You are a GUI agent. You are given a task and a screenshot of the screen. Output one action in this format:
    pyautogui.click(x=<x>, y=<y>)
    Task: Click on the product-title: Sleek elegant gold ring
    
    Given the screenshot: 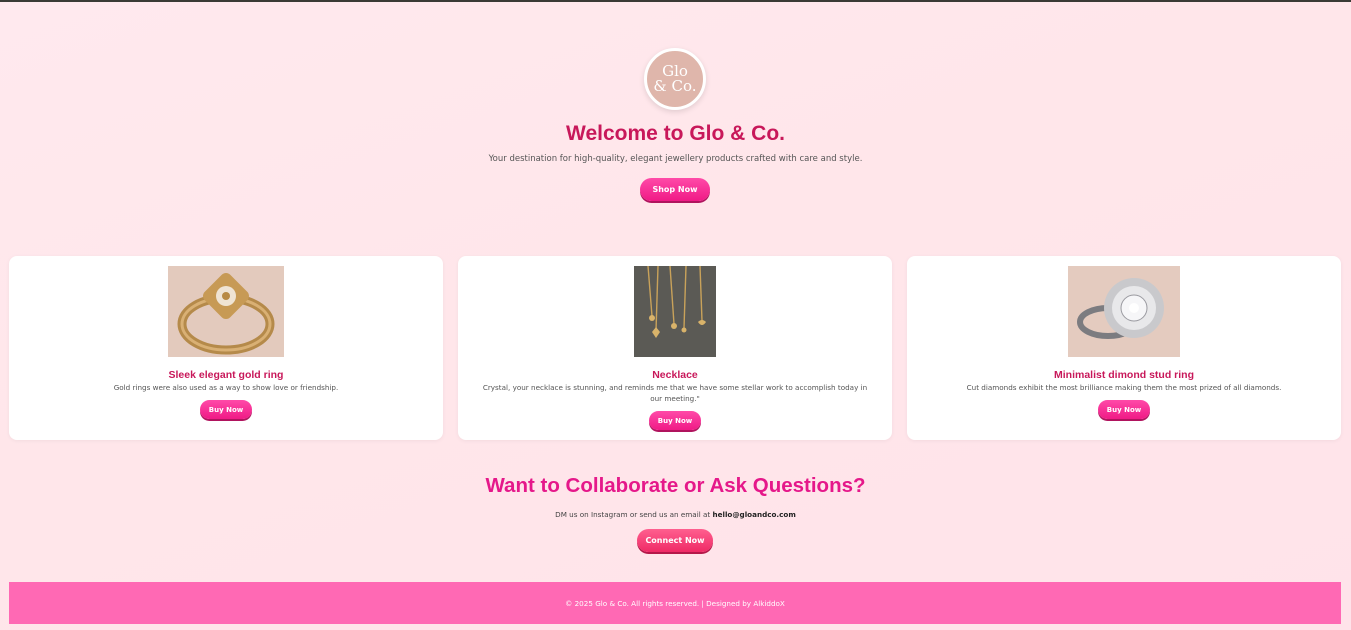 What is the action you would take?
    pyautogui.click(x=226, y=375)
    